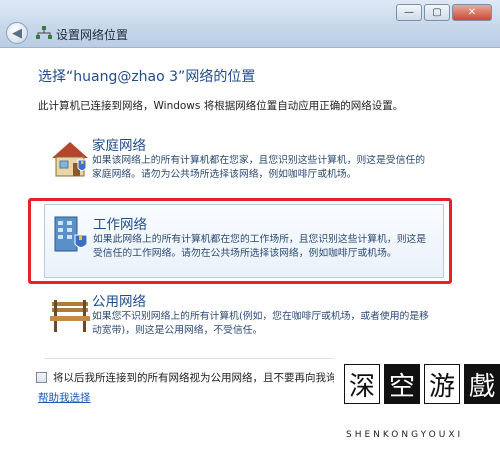 This screenshot has height=458, width=500. What do you see at coordinates (92, 35) in the screenshot?
I see `window-title: 设置网络位置` at bounding box center [92, 35].